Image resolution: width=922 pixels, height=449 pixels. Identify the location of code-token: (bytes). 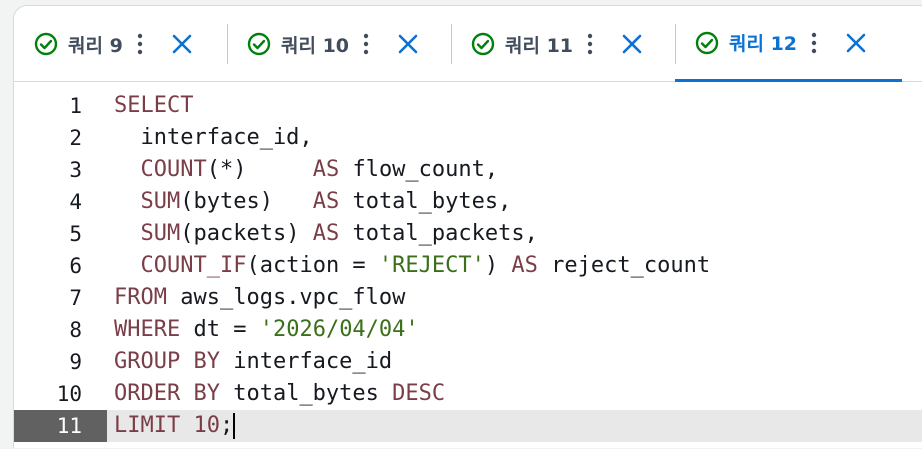
(246, 201).